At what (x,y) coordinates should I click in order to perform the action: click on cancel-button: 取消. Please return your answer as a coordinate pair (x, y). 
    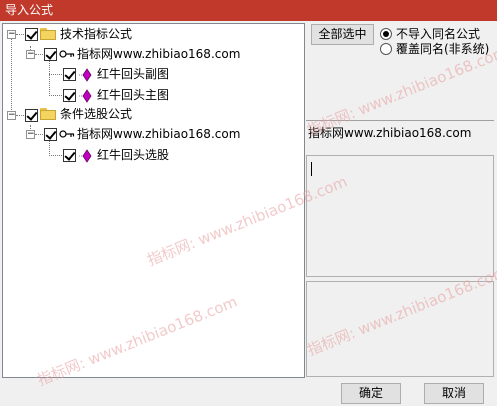
    Looking at the image, I should click on (454, 393).